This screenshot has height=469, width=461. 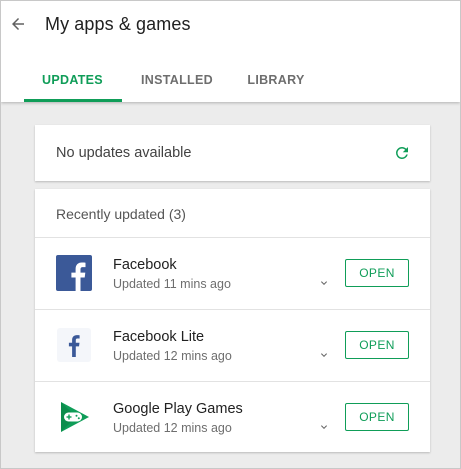 What do you see at coordinates (124, 153) in the screenshot?
I see `status-text: No updates available` at bounding box center [124, 153].